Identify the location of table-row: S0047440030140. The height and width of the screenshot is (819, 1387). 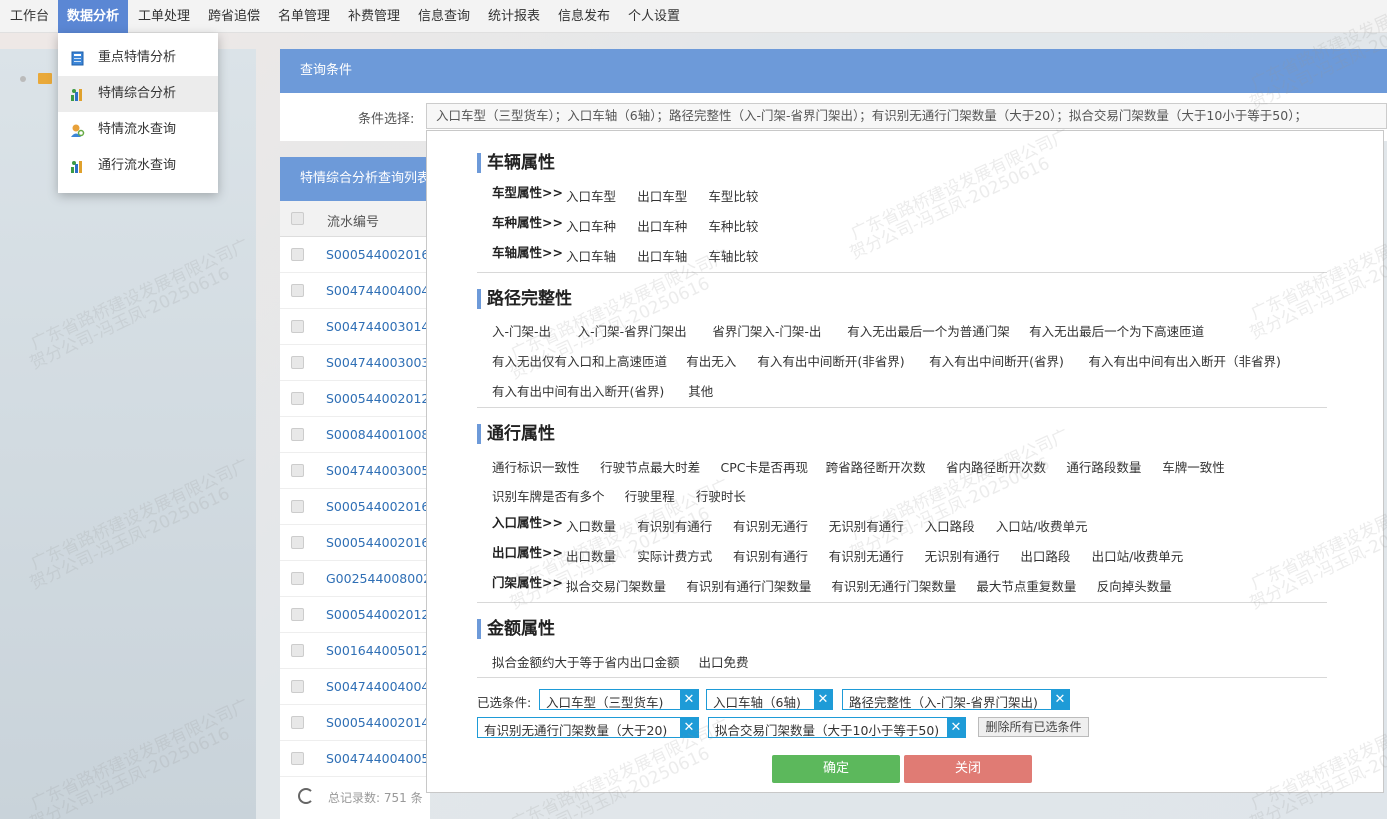
(355, 327).